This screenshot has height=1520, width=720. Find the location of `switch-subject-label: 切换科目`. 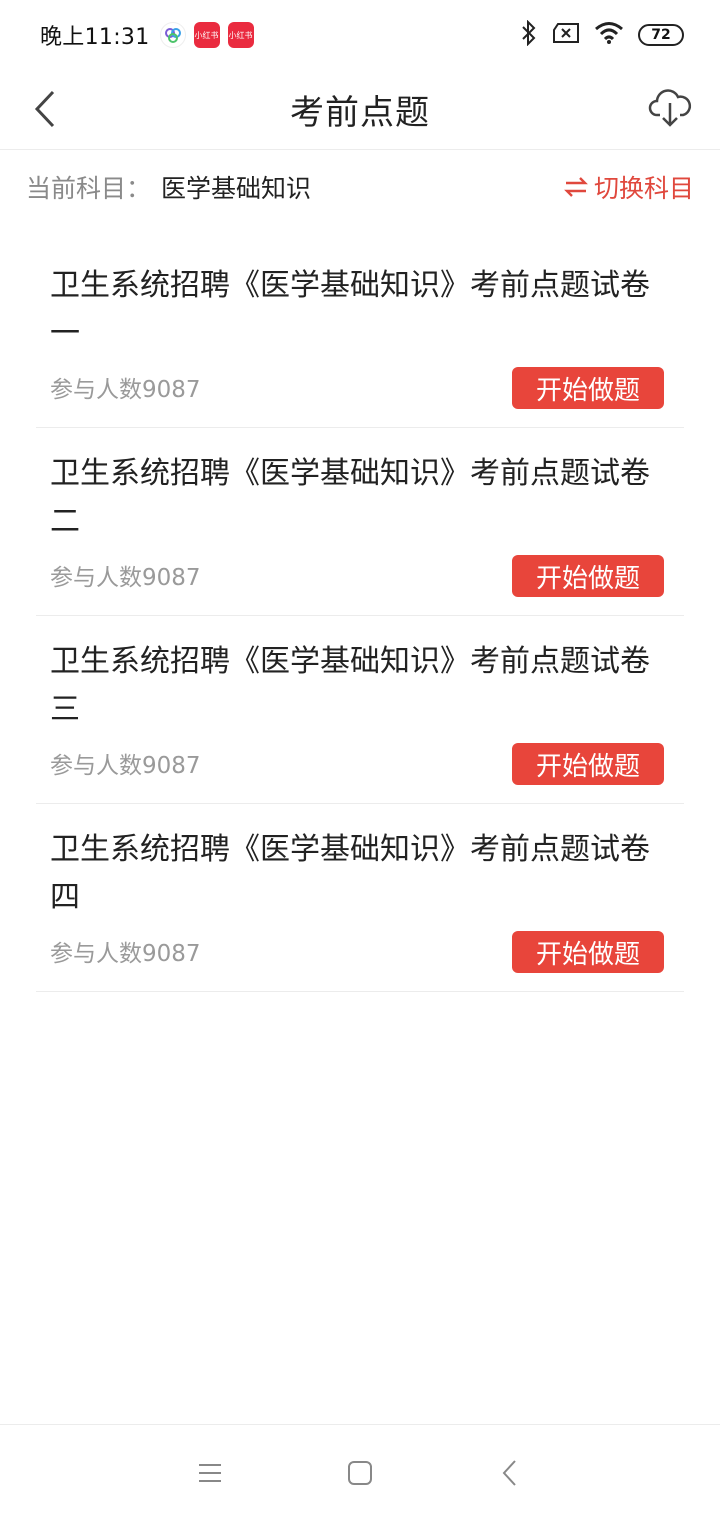

switch-subject-label: 切换科目 is located at coordinates (643, 188).